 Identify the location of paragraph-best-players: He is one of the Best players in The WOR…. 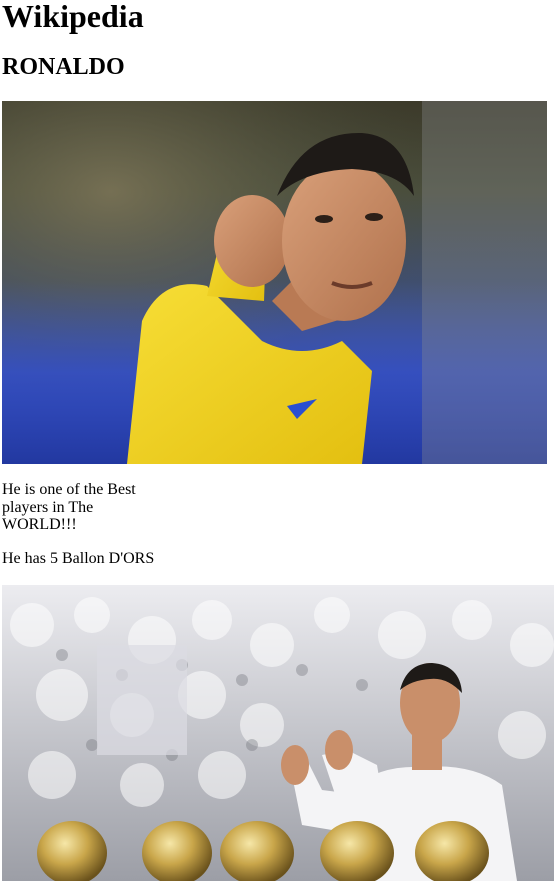
(69, 507).